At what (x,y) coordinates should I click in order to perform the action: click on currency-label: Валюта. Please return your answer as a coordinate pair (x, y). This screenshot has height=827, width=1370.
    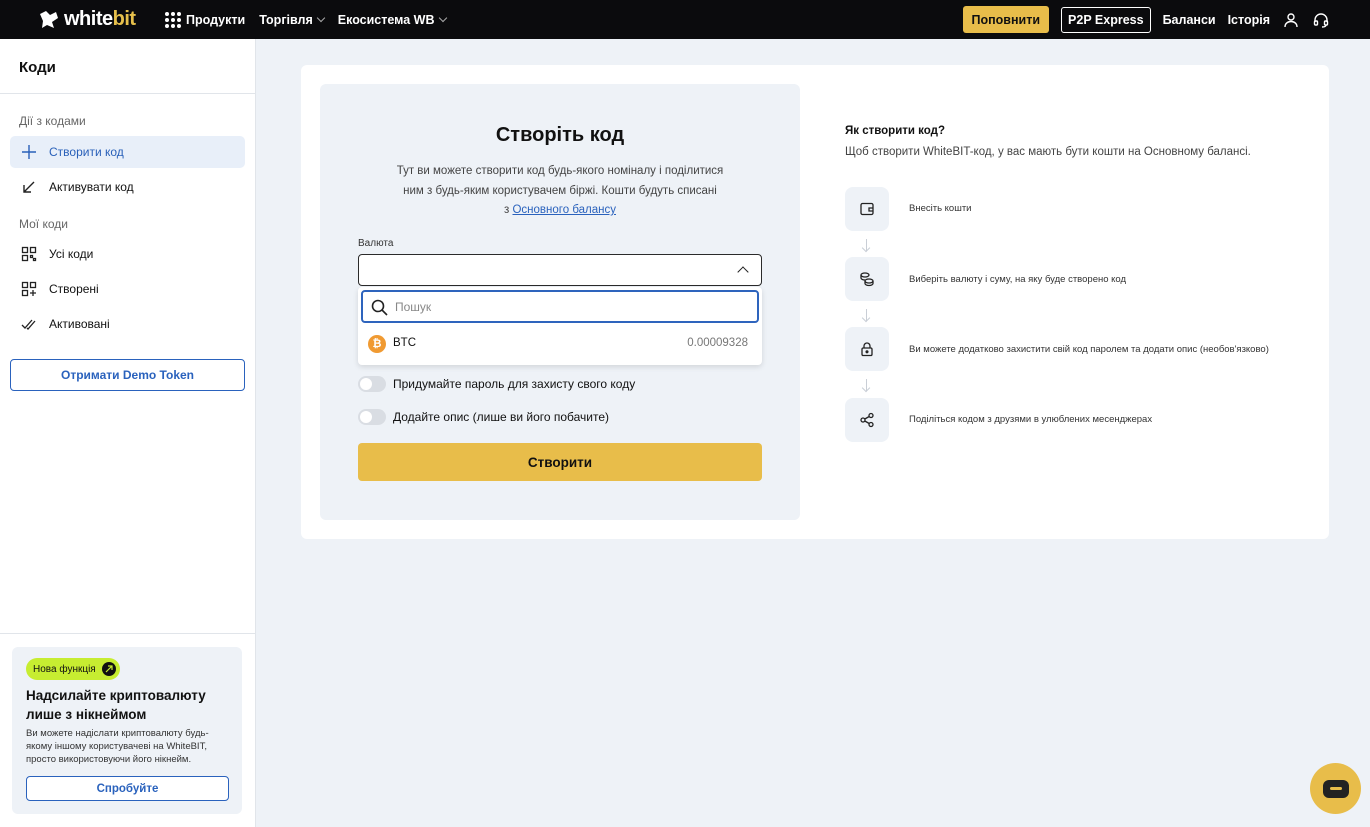
    Looking at the image, I should click on (376, 243).